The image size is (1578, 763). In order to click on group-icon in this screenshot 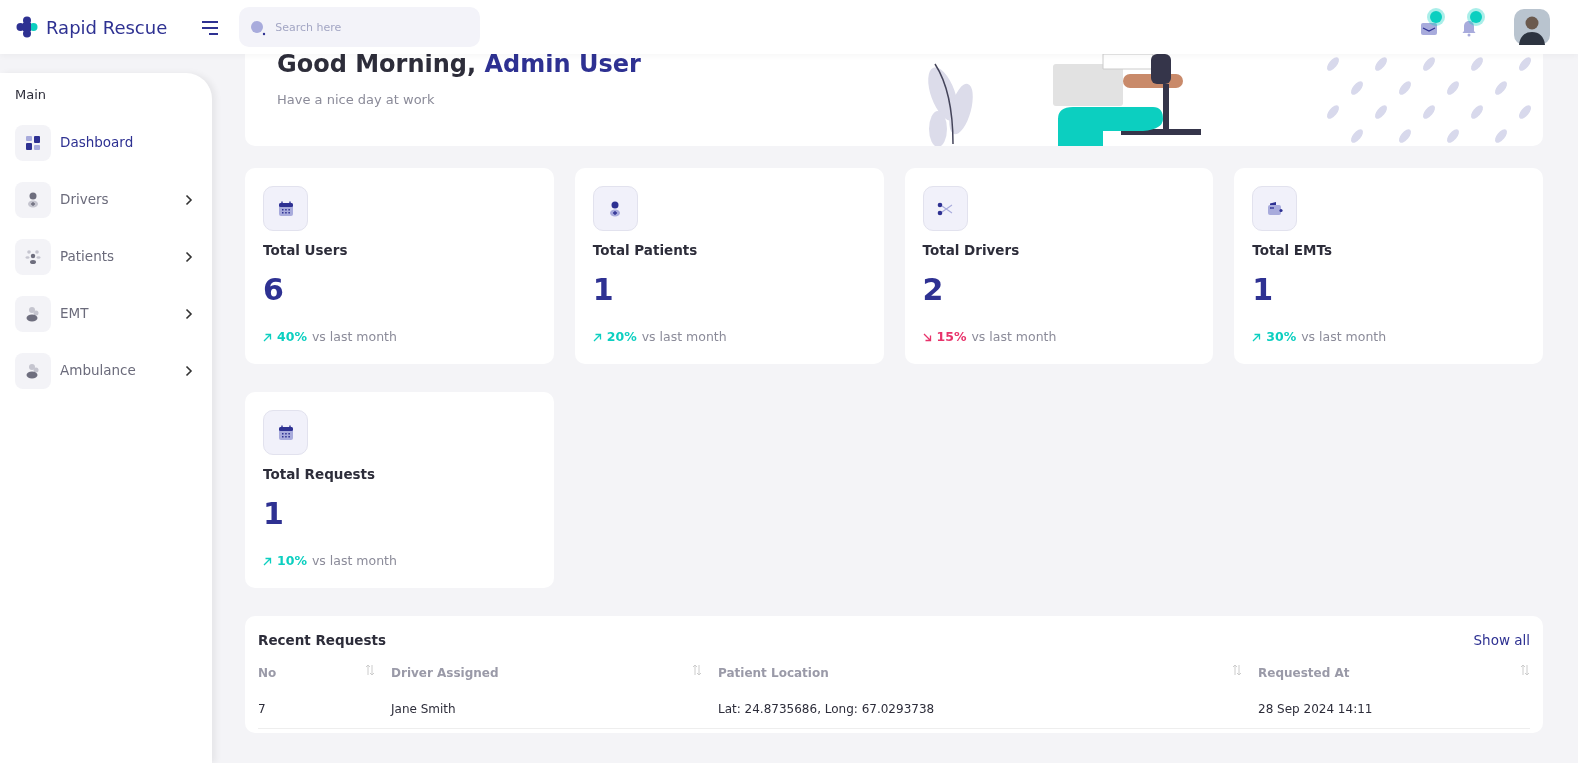, I will do `click(33, 256)`.